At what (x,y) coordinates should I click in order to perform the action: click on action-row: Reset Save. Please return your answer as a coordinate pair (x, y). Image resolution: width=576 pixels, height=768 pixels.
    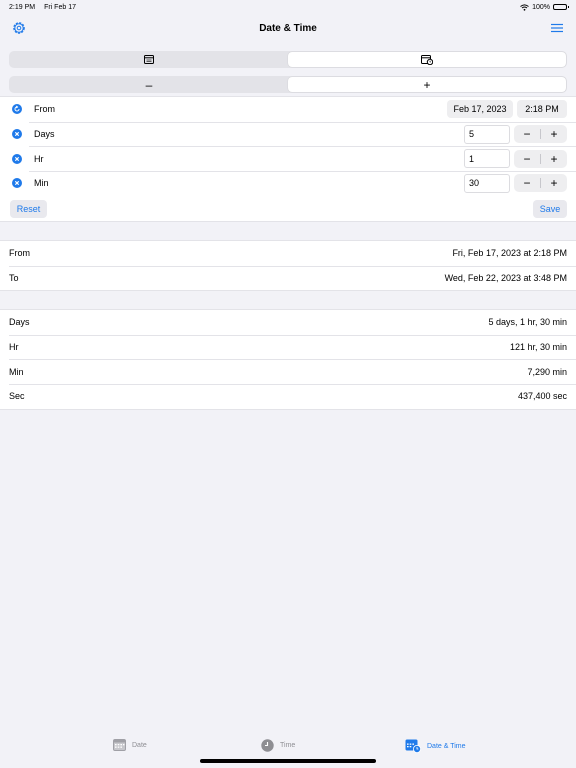
    Looking at the image, I should click on (288, 208).